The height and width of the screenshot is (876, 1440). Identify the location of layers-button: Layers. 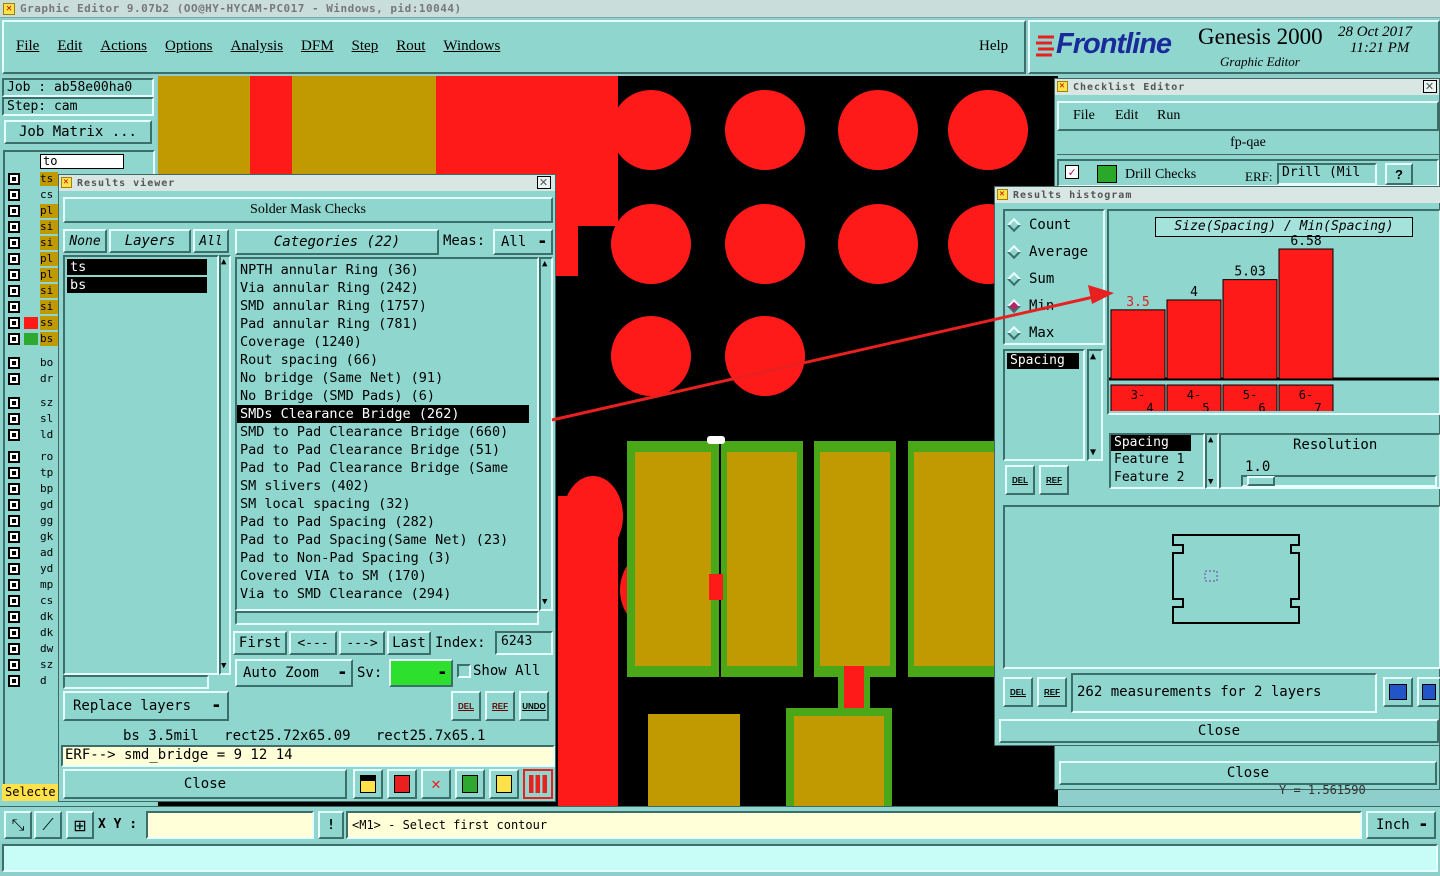
(150, 241).